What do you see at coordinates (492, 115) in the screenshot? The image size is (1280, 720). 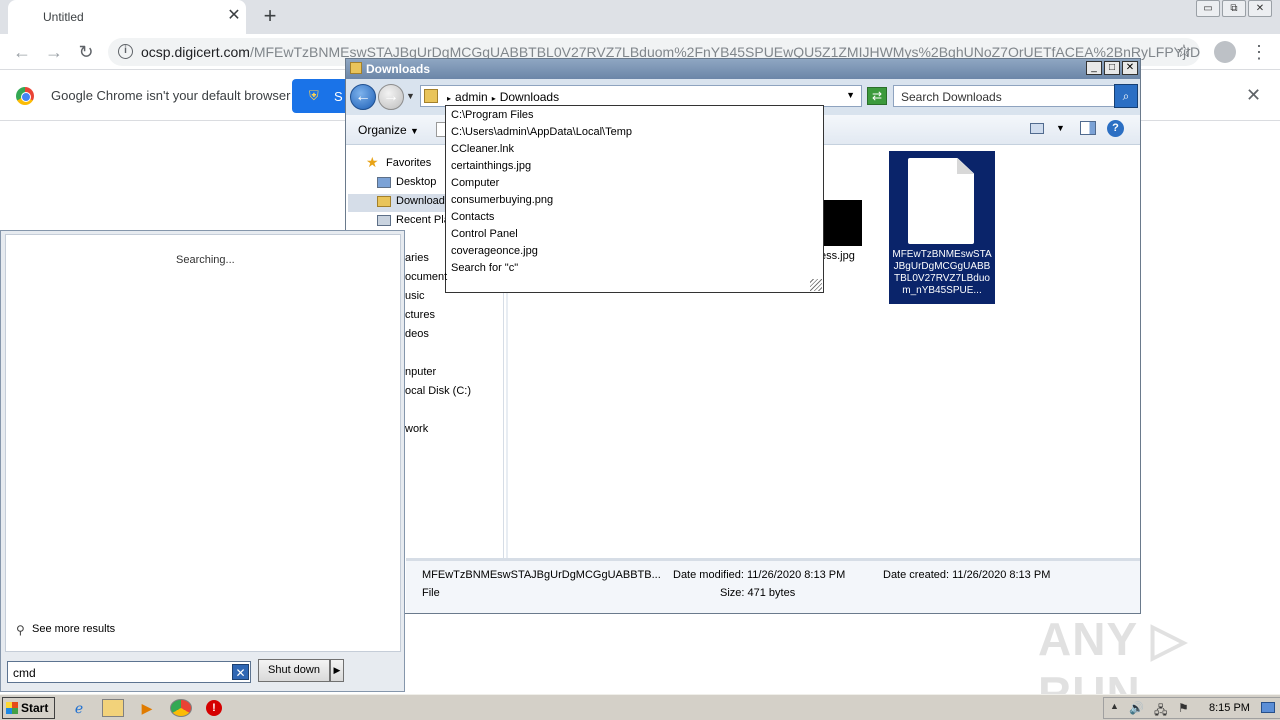 I see `autocomplete-item: C:\Program Files` at bounding box center [492, 115].